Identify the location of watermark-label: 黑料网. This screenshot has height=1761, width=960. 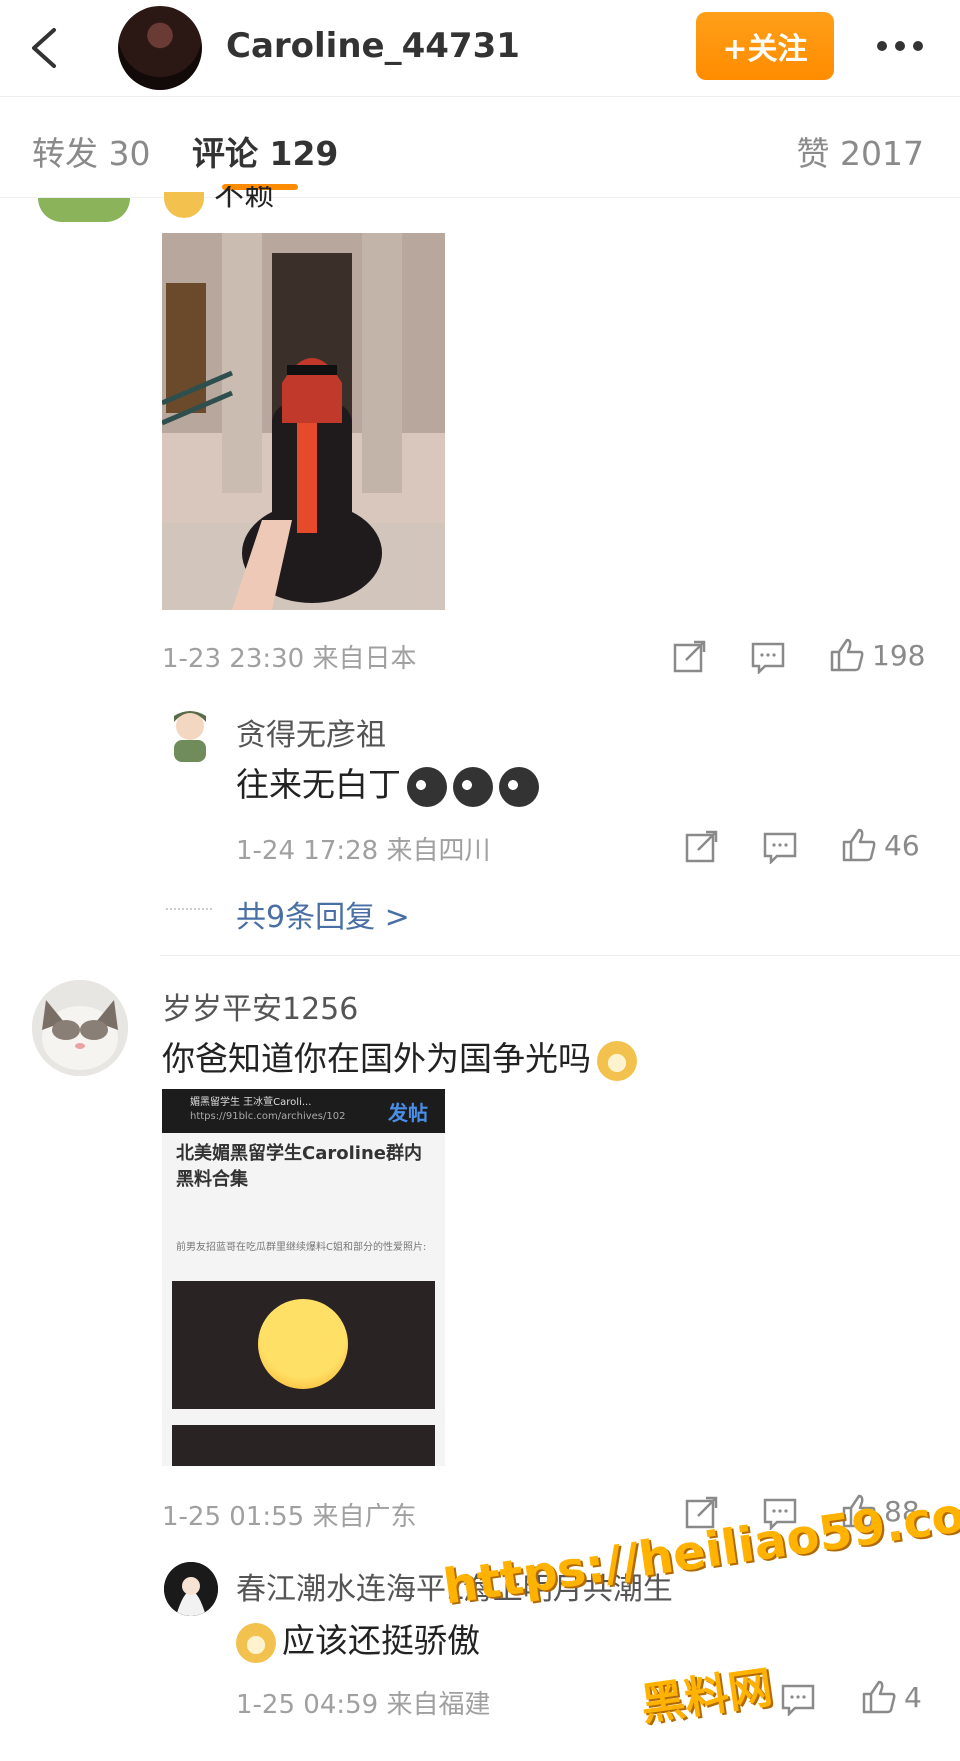
(706, 1696).